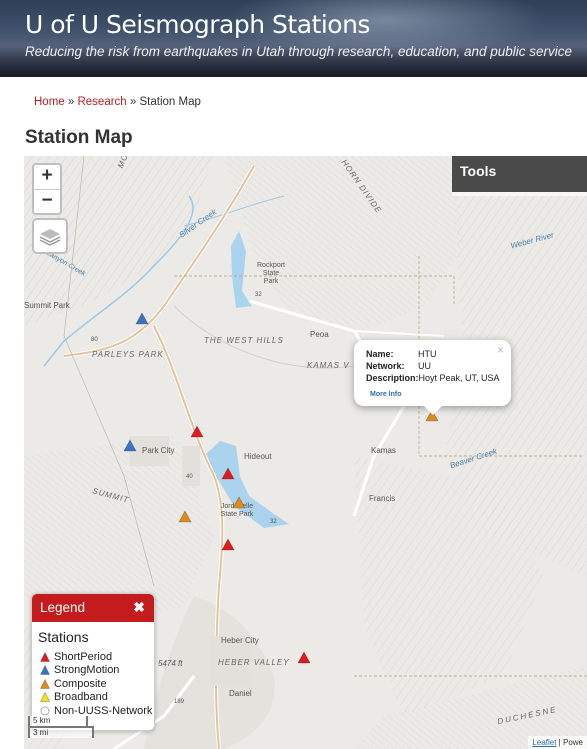 Image resolution: width=587 pixels, height=749 pixels. What do you see at coordinates (478, 171) in the screenshot?
I see `tools-label: Tools` at bounding box center [478, 171].